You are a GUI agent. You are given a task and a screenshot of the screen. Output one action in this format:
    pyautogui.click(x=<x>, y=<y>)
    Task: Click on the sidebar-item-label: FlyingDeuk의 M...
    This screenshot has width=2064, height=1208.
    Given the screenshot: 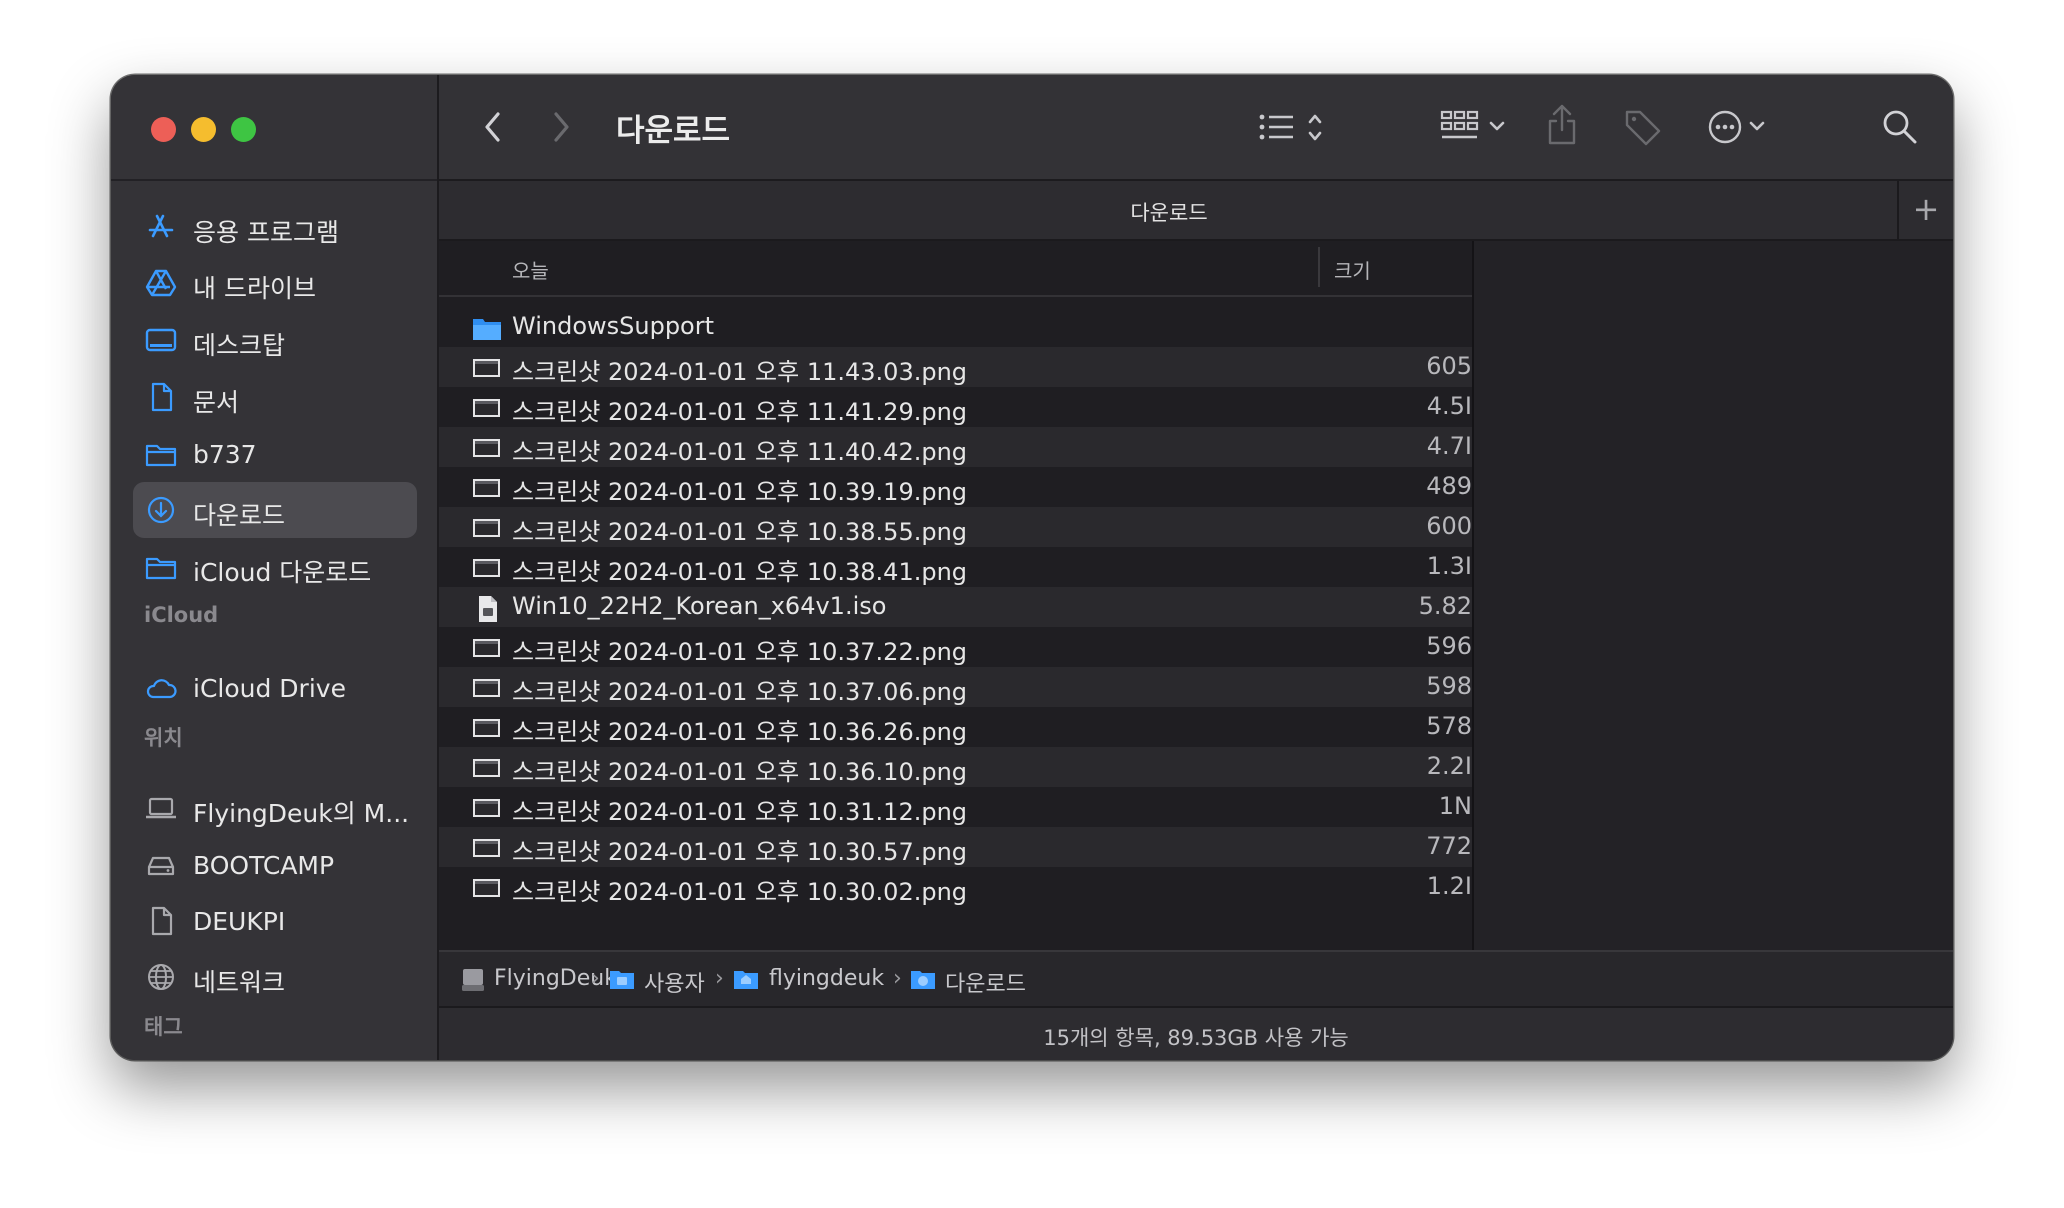 What is the action you would take?
    pyautogui.click(x=301, y=813)
    